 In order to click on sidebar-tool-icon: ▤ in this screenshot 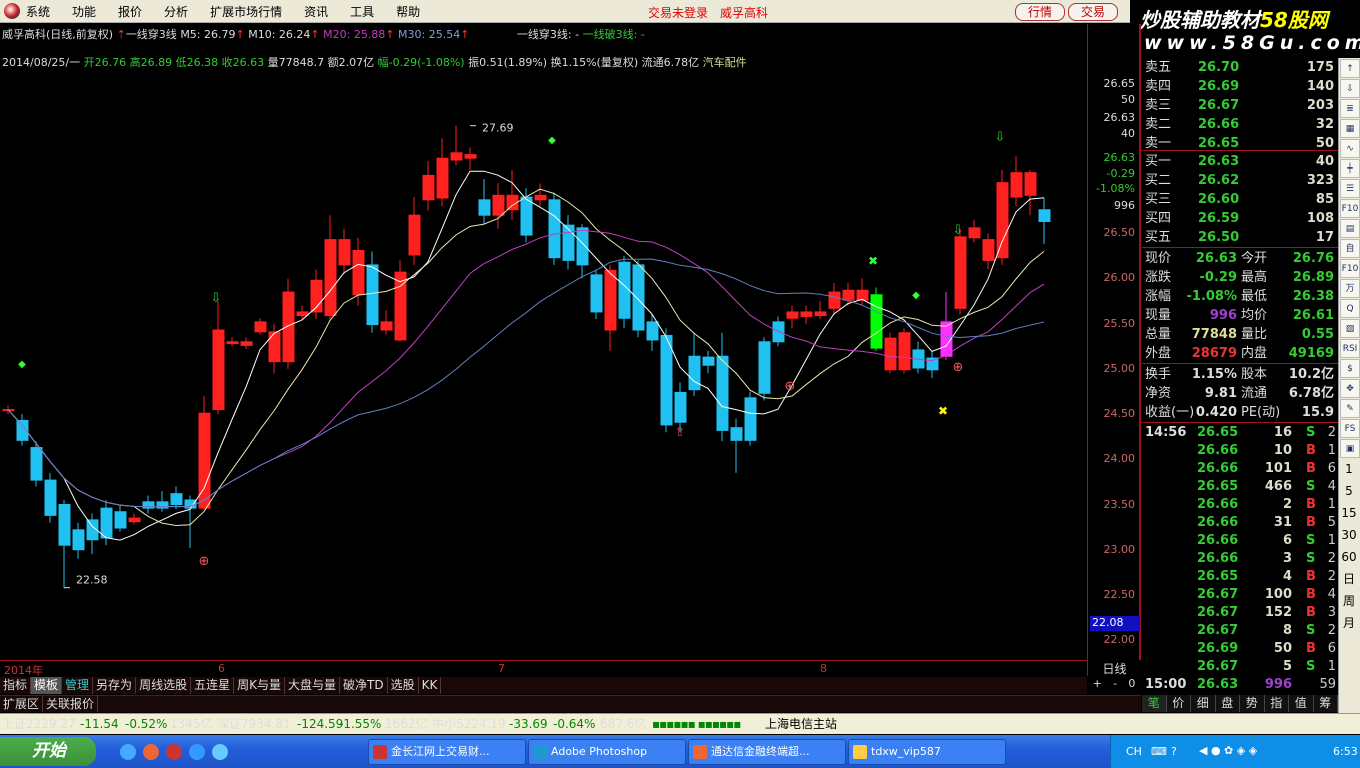, I will do `click(1350, 228)`.